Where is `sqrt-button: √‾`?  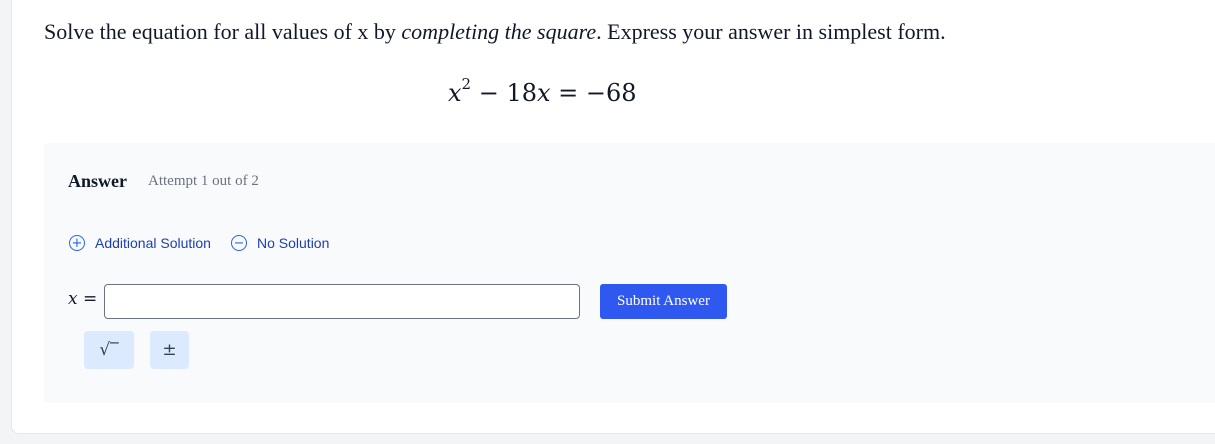
sqrt-button: √‾ is located at coordinates (109, 350).